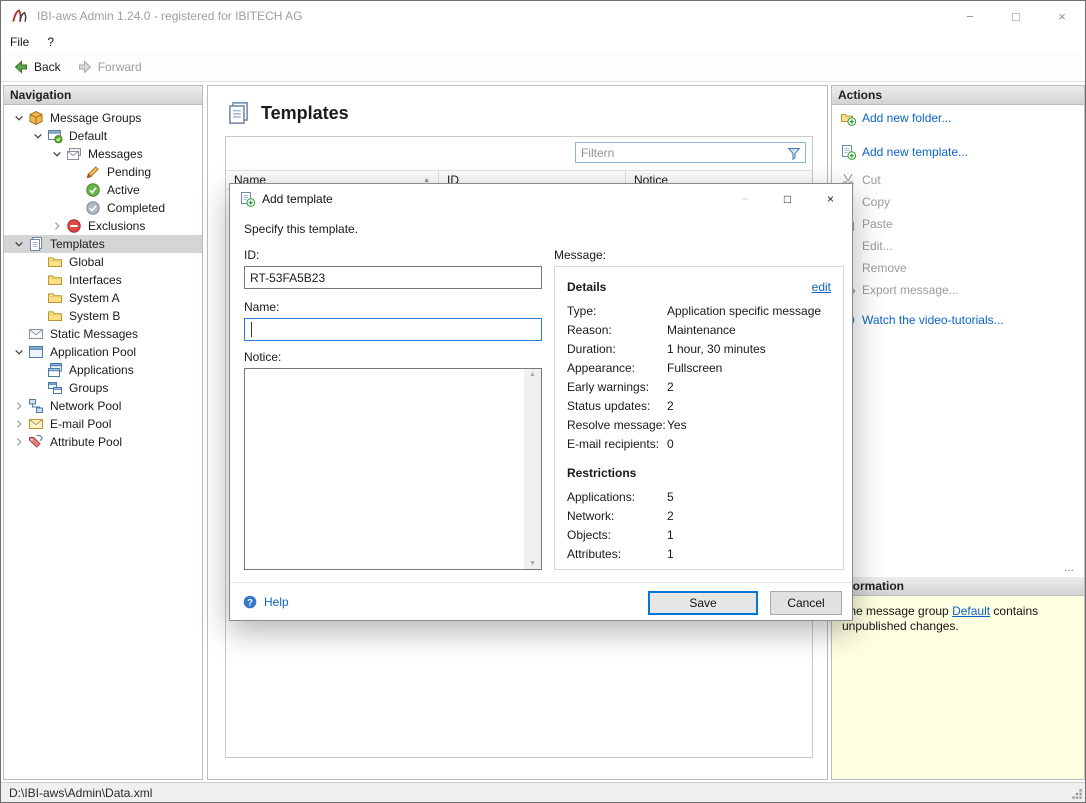  What do you see at coordinates (699, 443) in the screenshot?
I see `summary-row-e-mail-recipients: E-mail recipients: 0` at bounding box center [699, 443].